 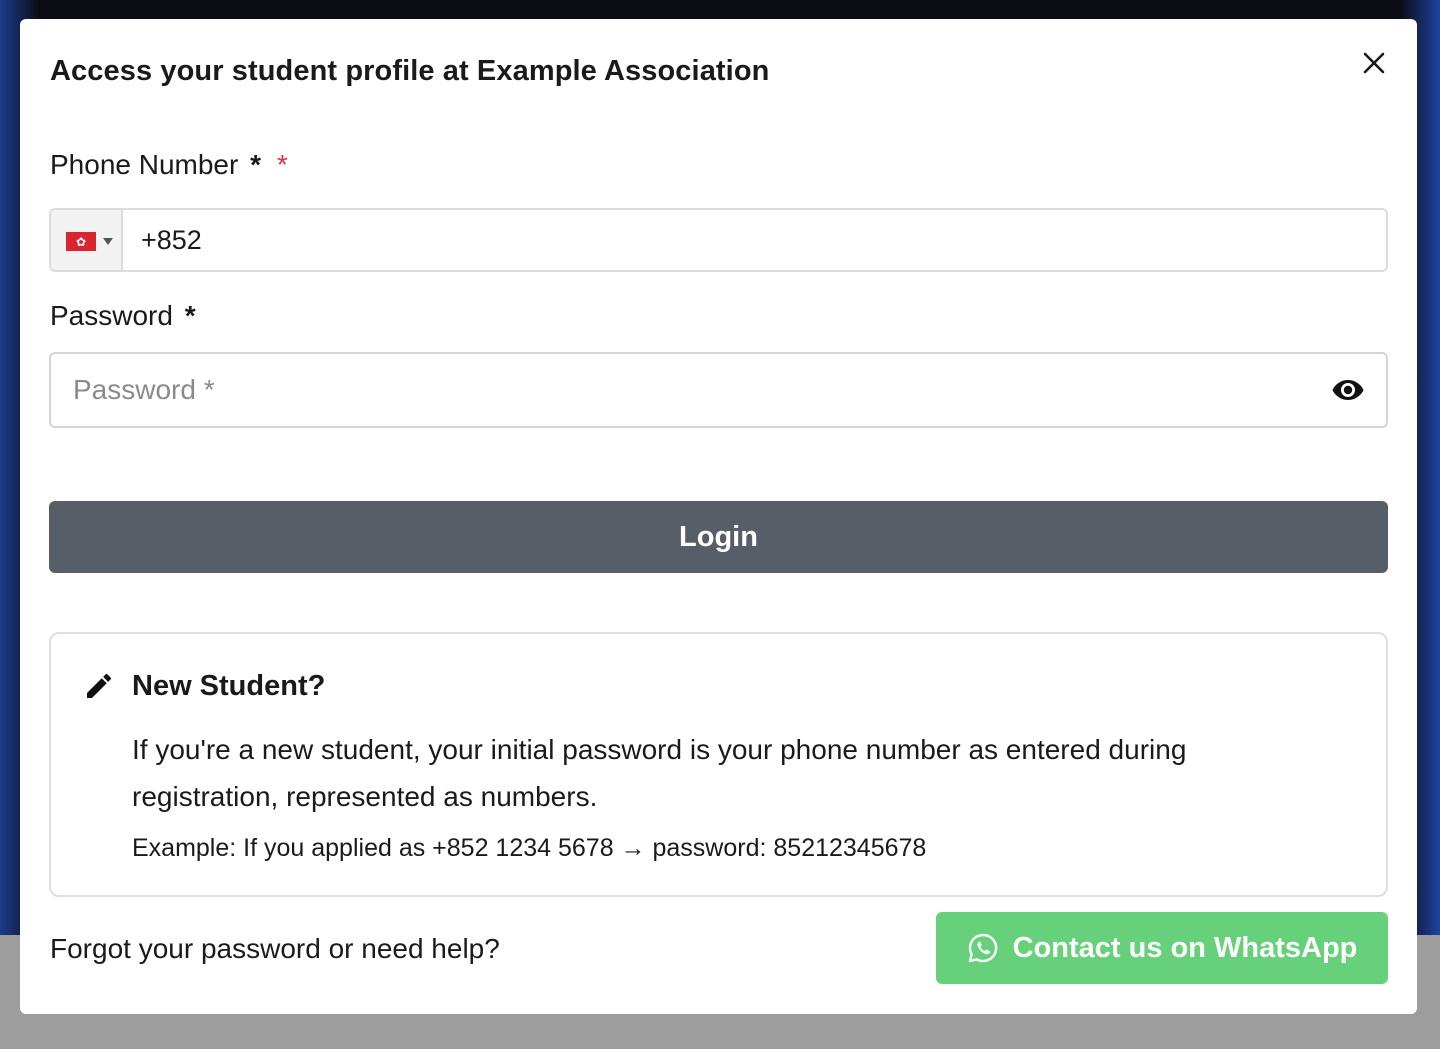 I want to click on whatsapp-button-label: Contact us on WhatsApp, so click(x=1185, y=947).